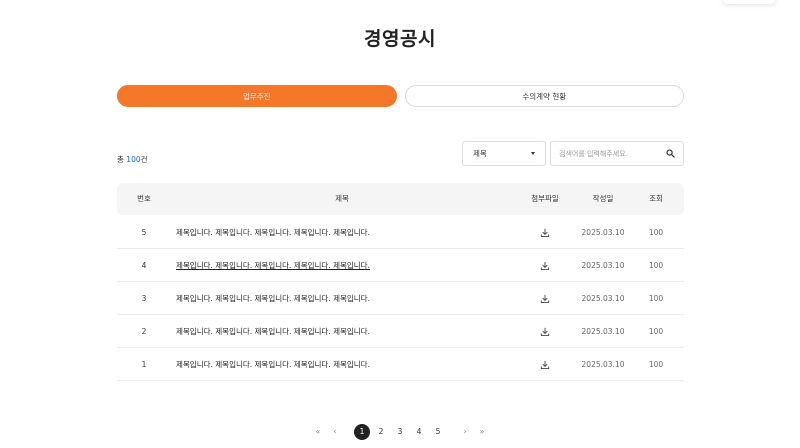 The image size is (800, 448). I want to click on search-icon, so click(670, 153).